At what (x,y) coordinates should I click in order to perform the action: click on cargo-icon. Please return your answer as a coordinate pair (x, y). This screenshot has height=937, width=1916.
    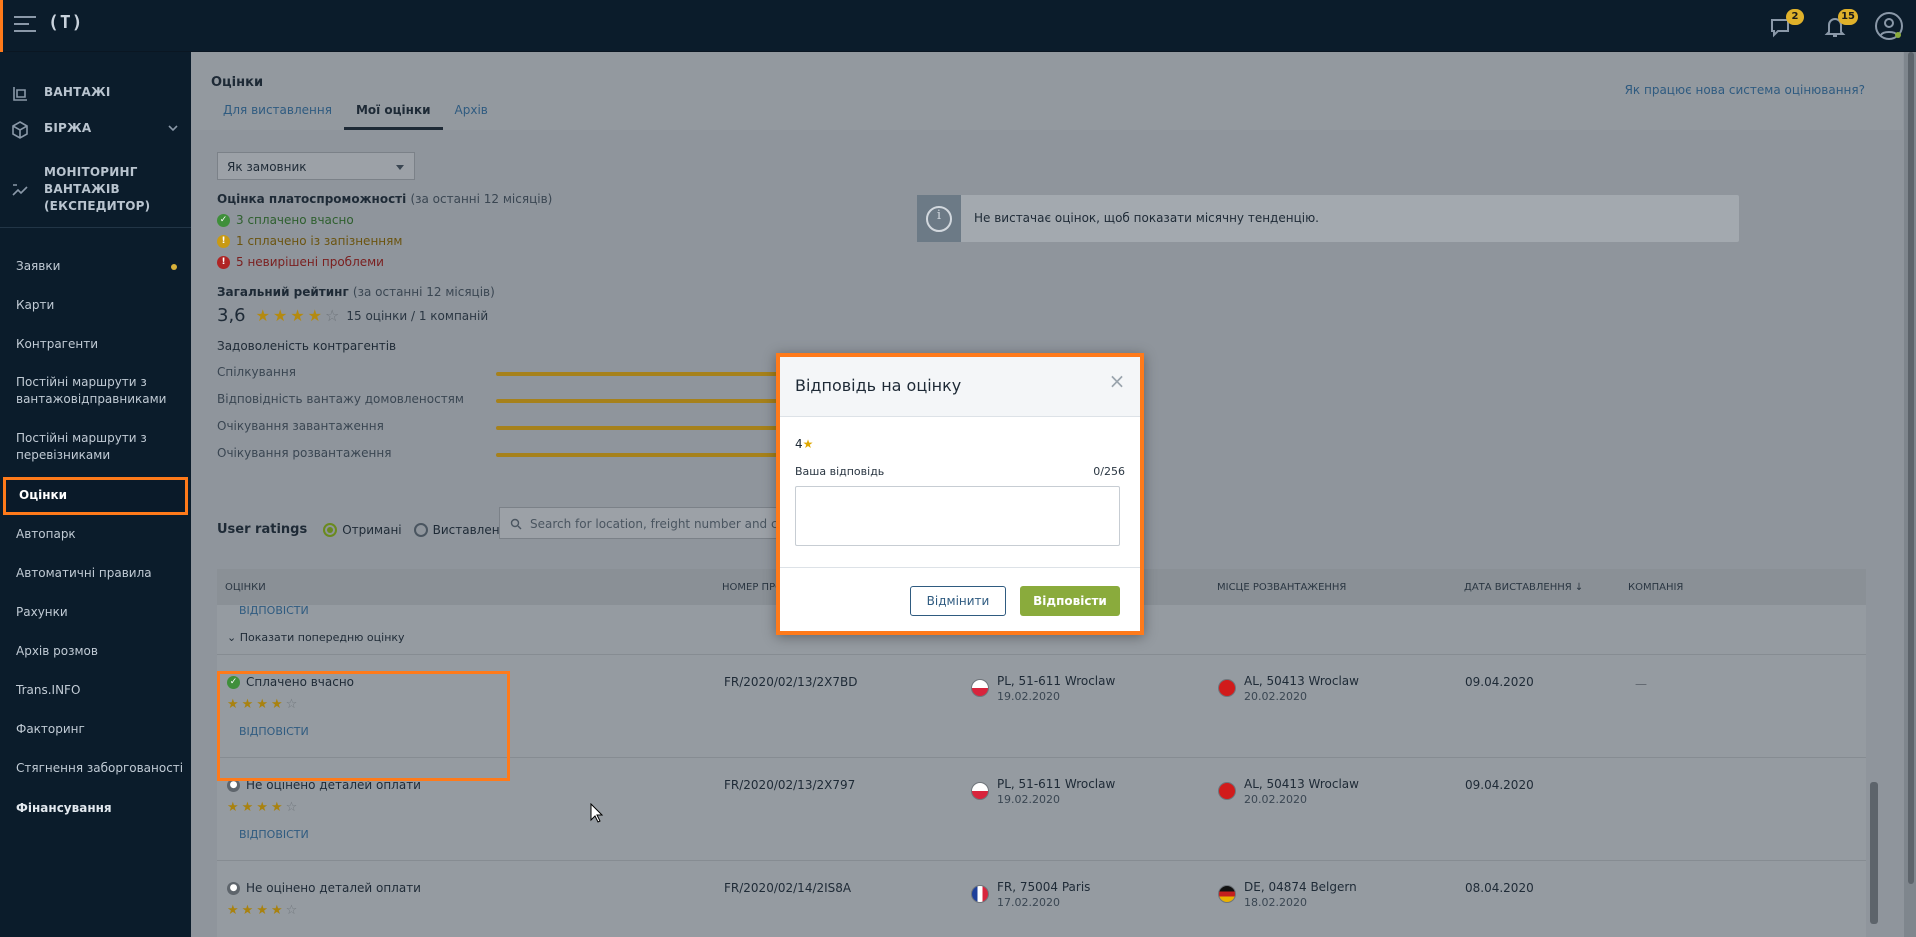
    Looking at the image, I should click on (20, 94).